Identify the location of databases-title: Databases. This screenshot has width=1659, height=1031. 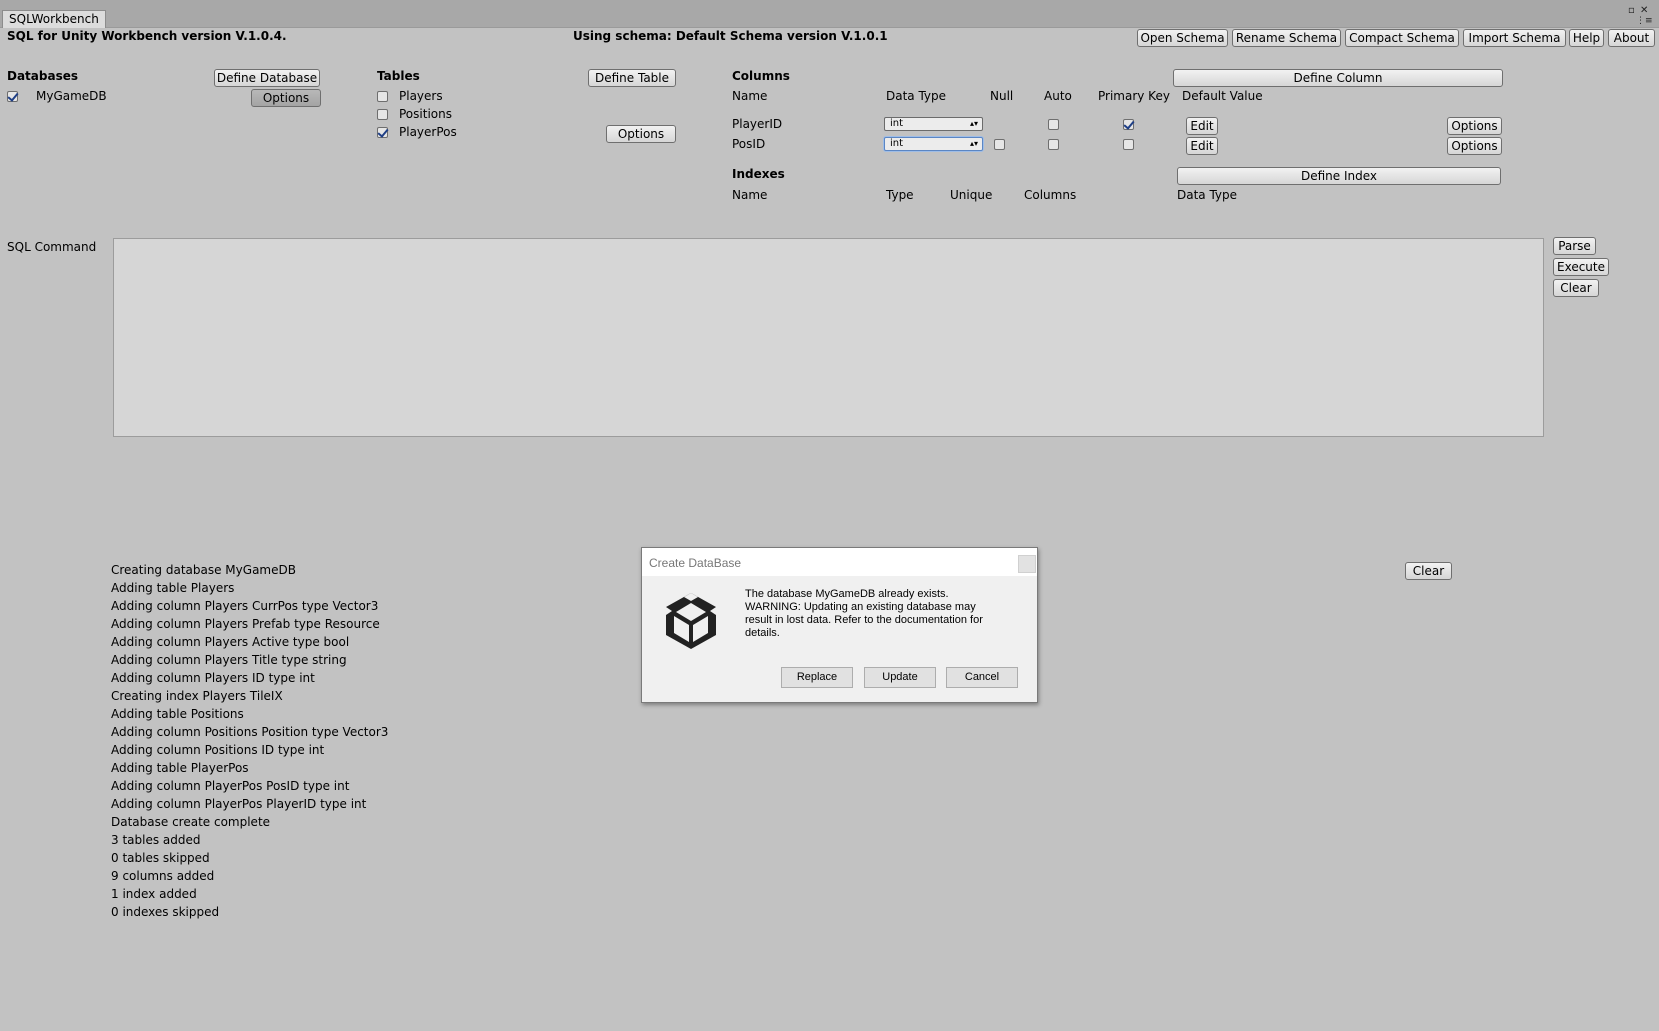
(43, 76).